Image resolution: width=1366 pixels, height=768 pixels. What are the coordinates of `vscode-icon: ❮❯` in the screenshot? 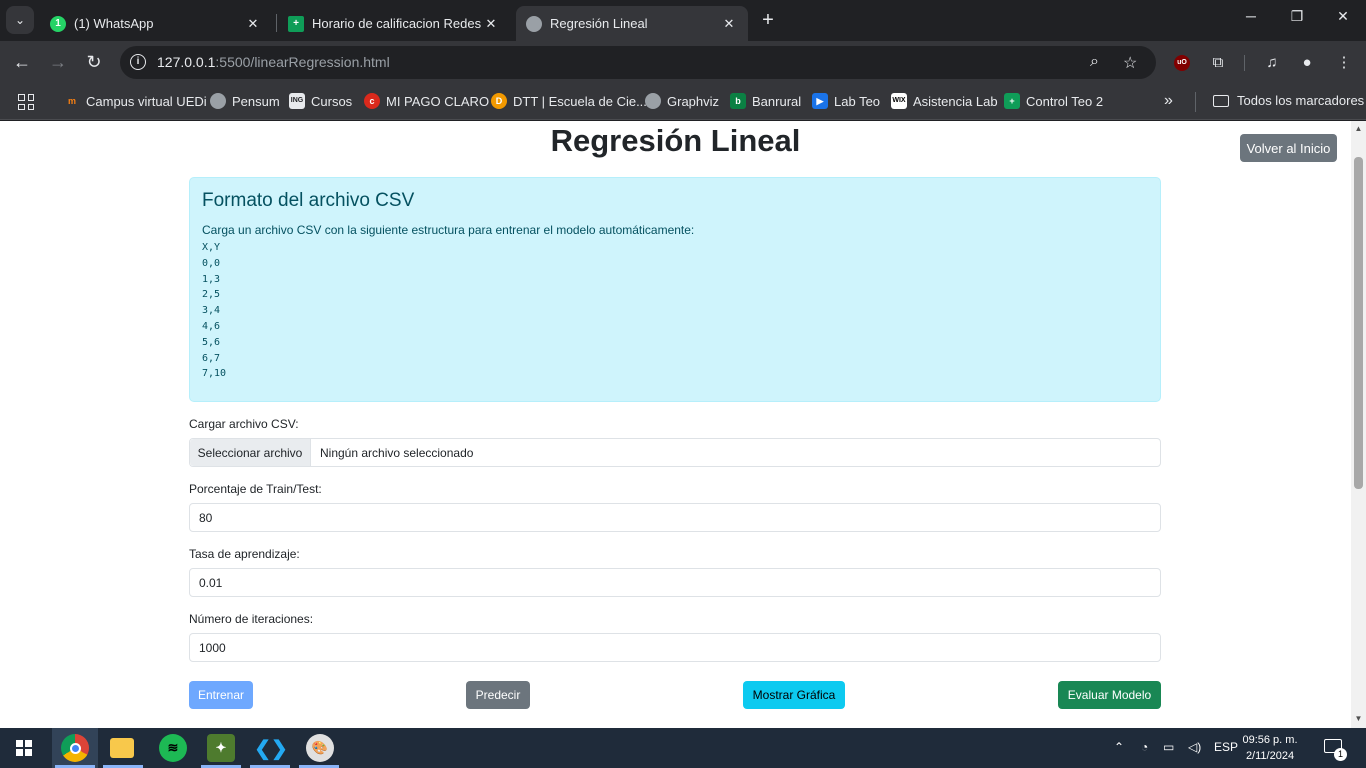 It's located at (271, 748).